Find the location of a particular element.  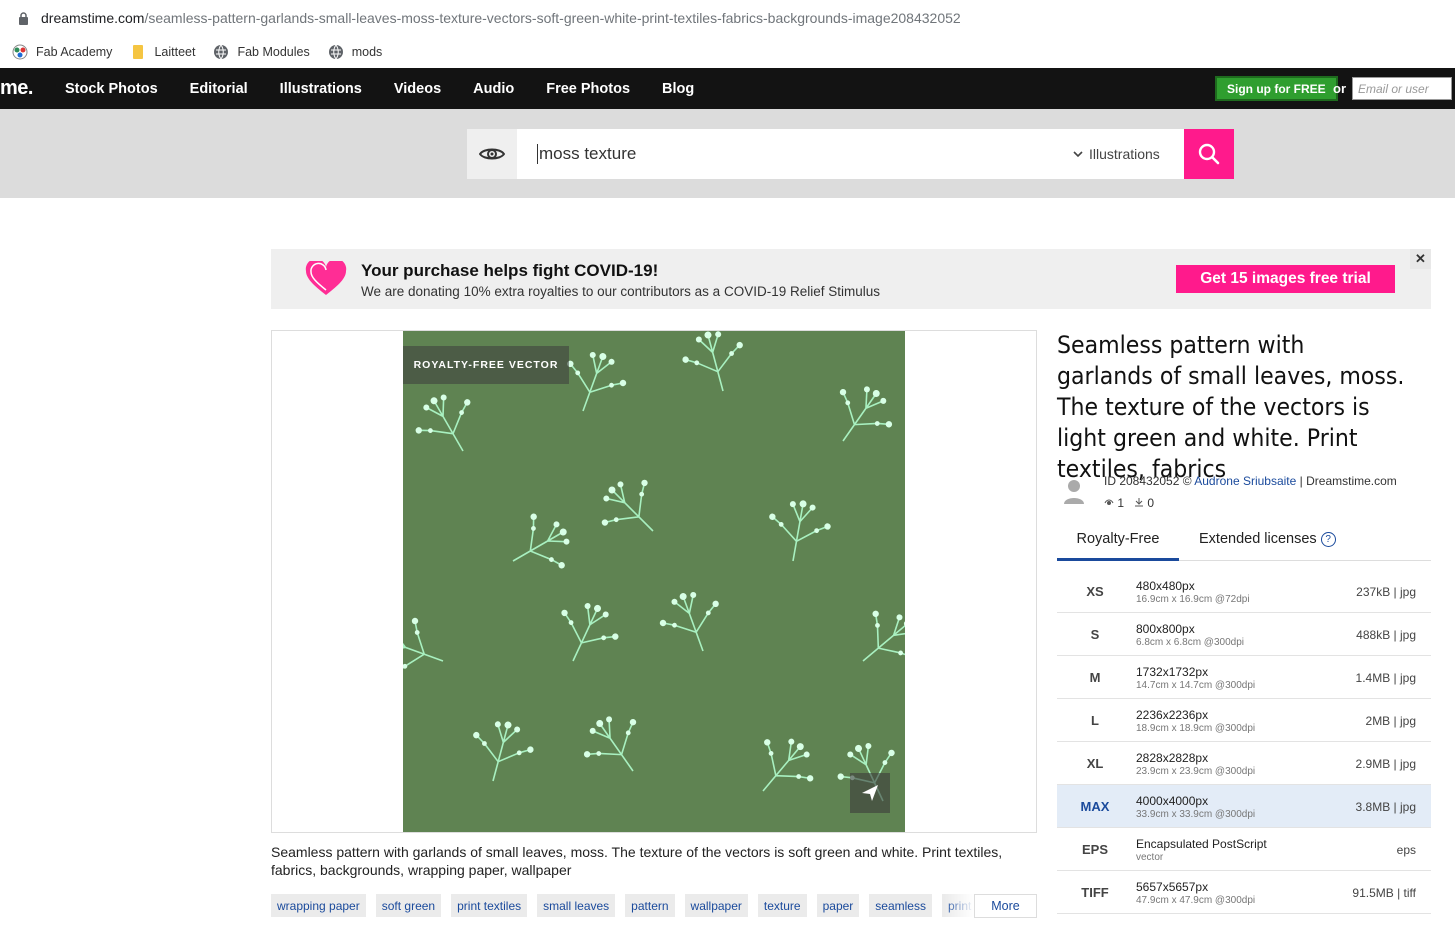

free-trial-button: Get 15 images free trial is located at coordinates (1285, 279).